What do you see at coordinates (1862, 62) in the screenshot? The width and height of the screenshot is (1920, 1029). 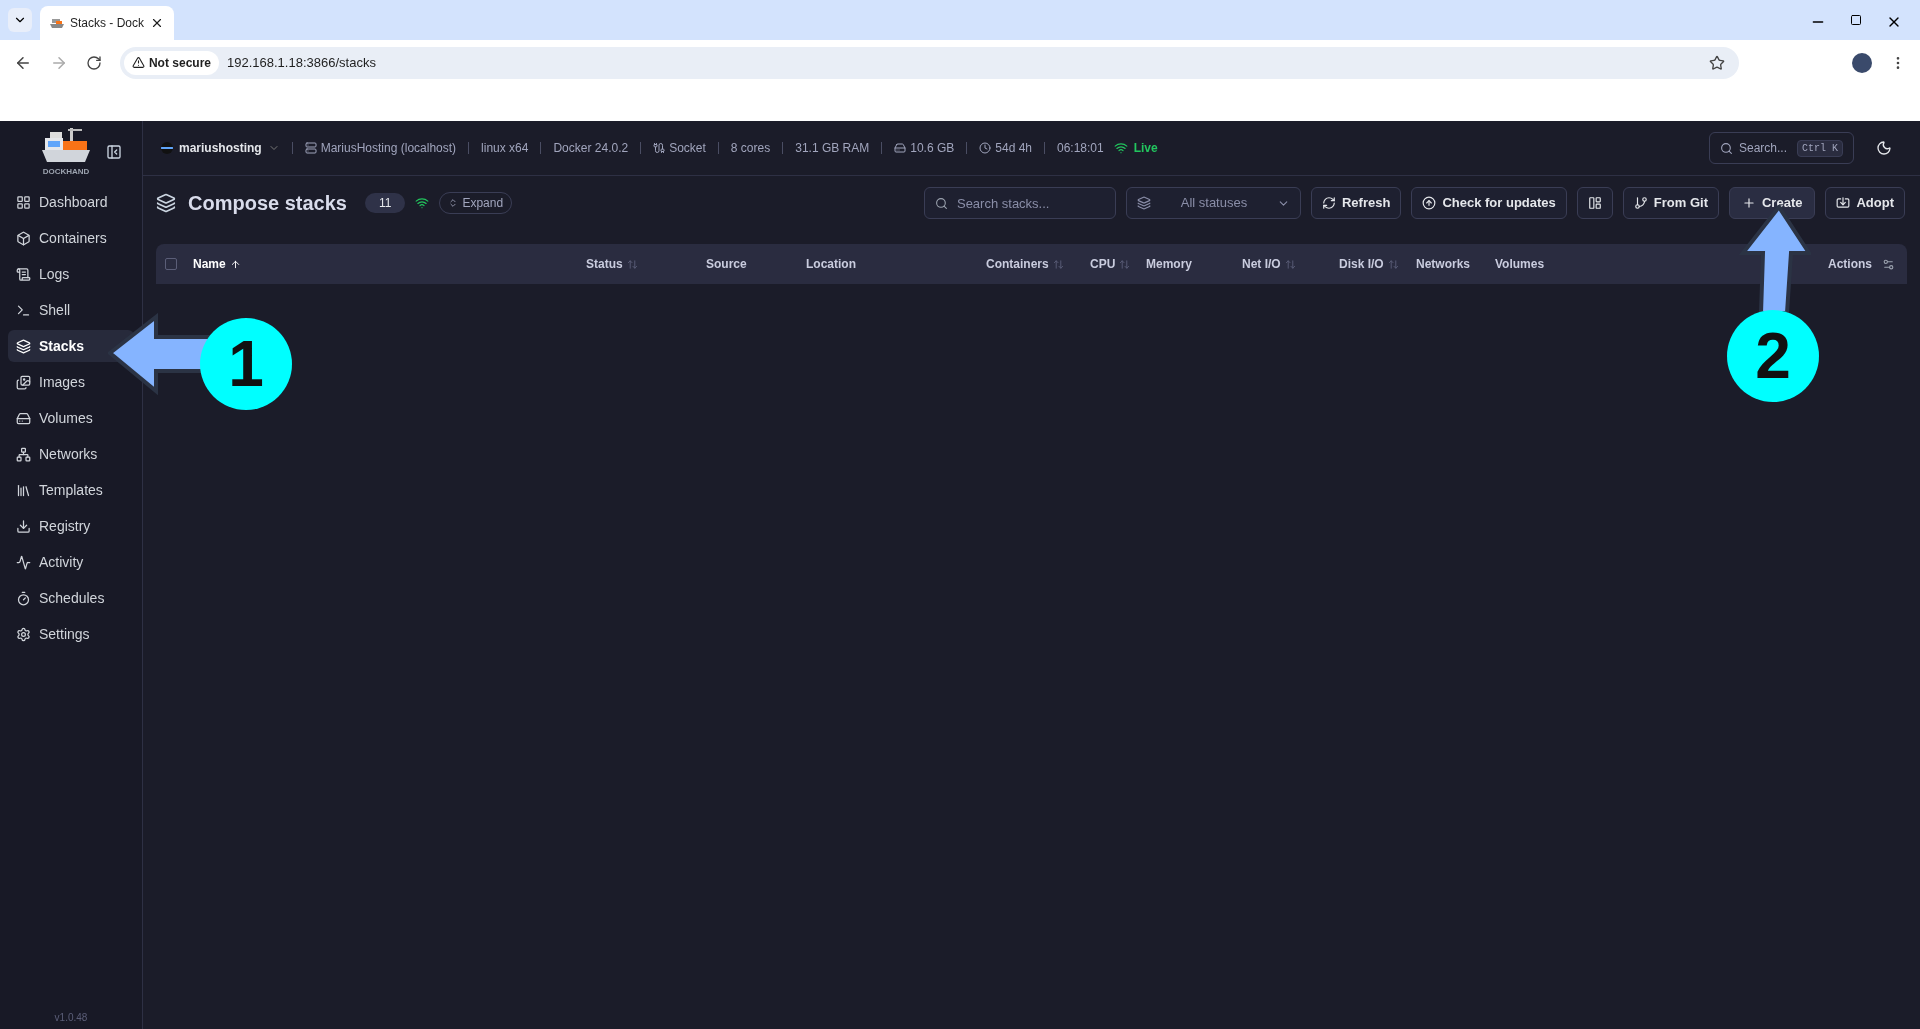 I see `profile-avatar` at bounding box center [1862, 62].